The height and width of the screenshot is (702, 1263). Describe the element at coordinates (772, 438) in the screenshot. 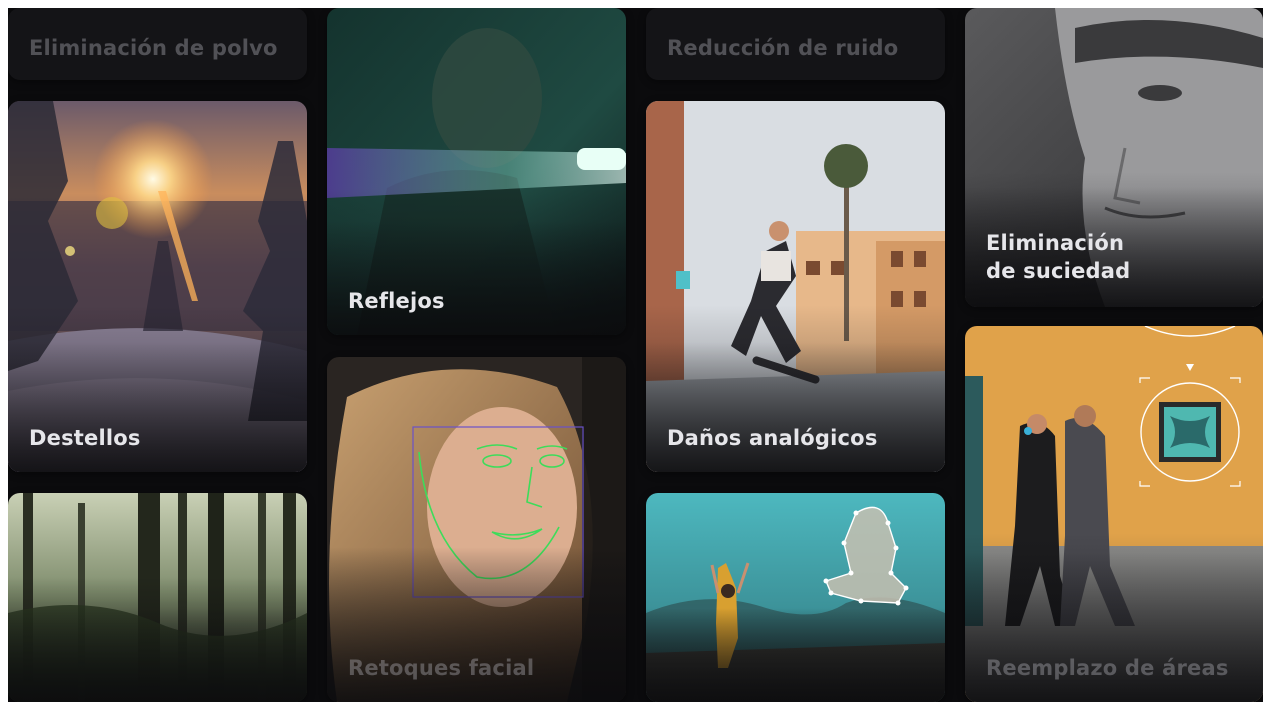

I see `card-label: Daños analógicos` at that location.